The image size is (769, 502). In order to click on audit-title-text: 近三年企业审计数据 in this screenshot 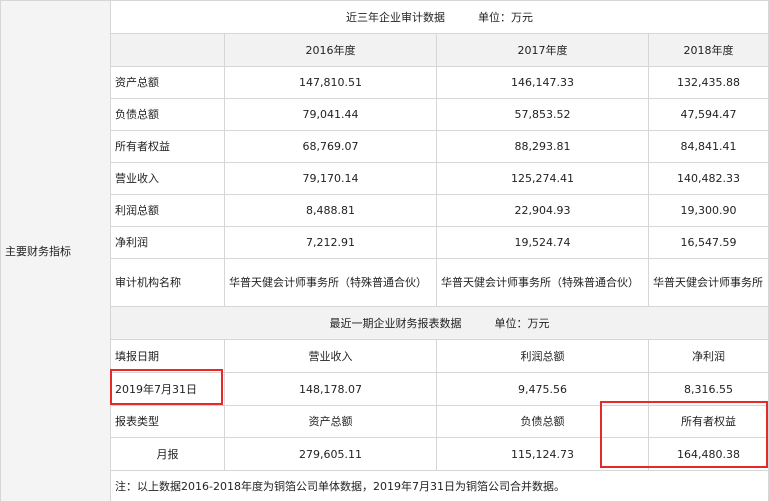, I will do `click(396, 17)`.